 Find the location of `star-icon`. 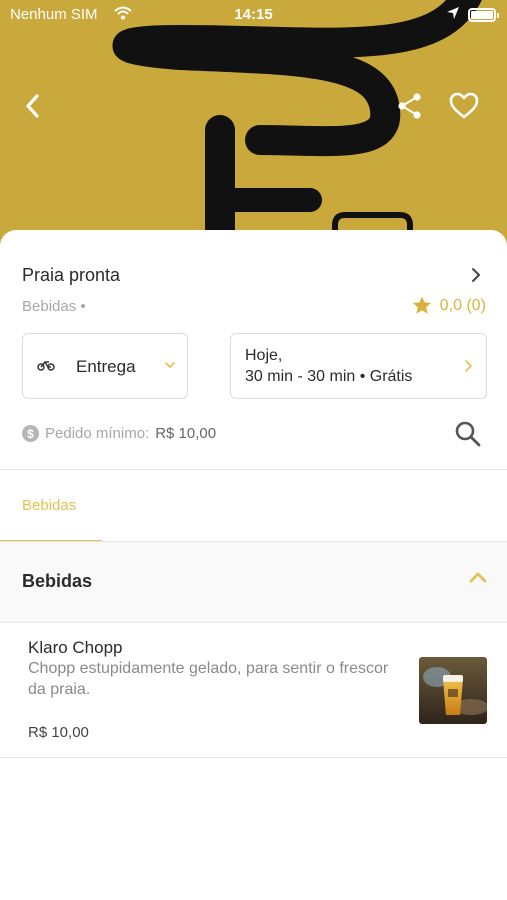

star-icon is located at coordinates (421, 305).